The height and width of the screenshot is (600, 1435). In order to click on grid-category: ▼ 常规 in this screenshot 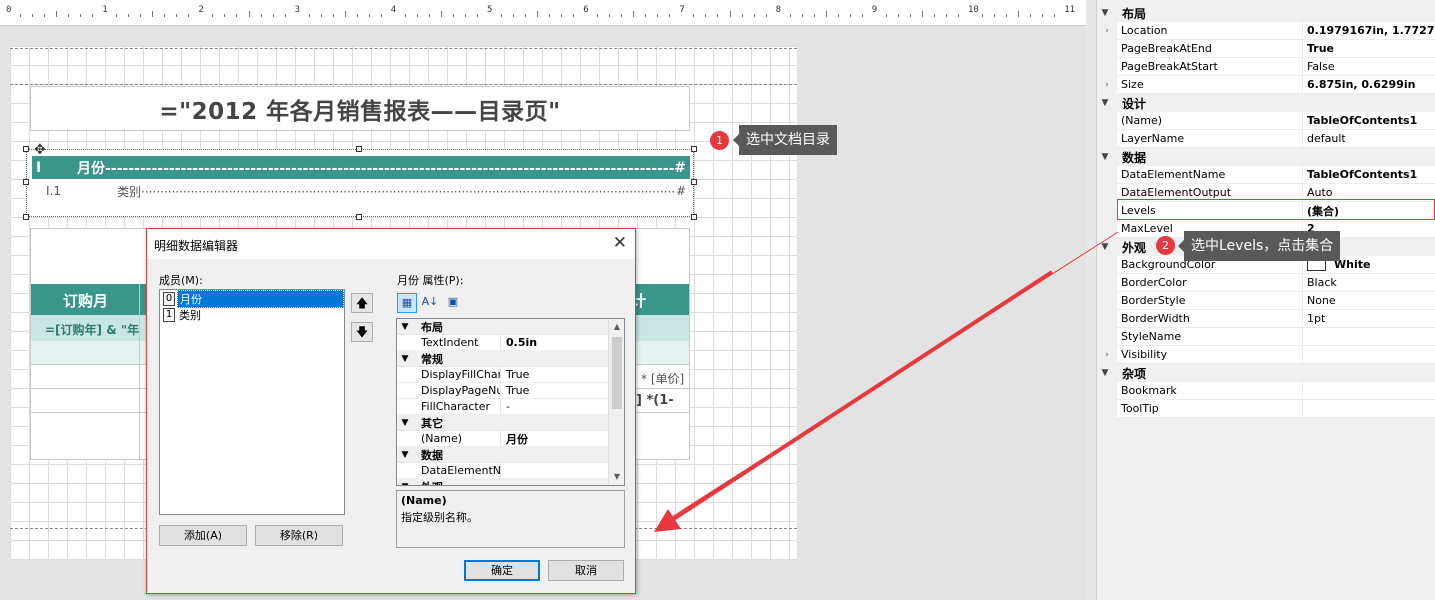, I will do `click(510, 359)`.